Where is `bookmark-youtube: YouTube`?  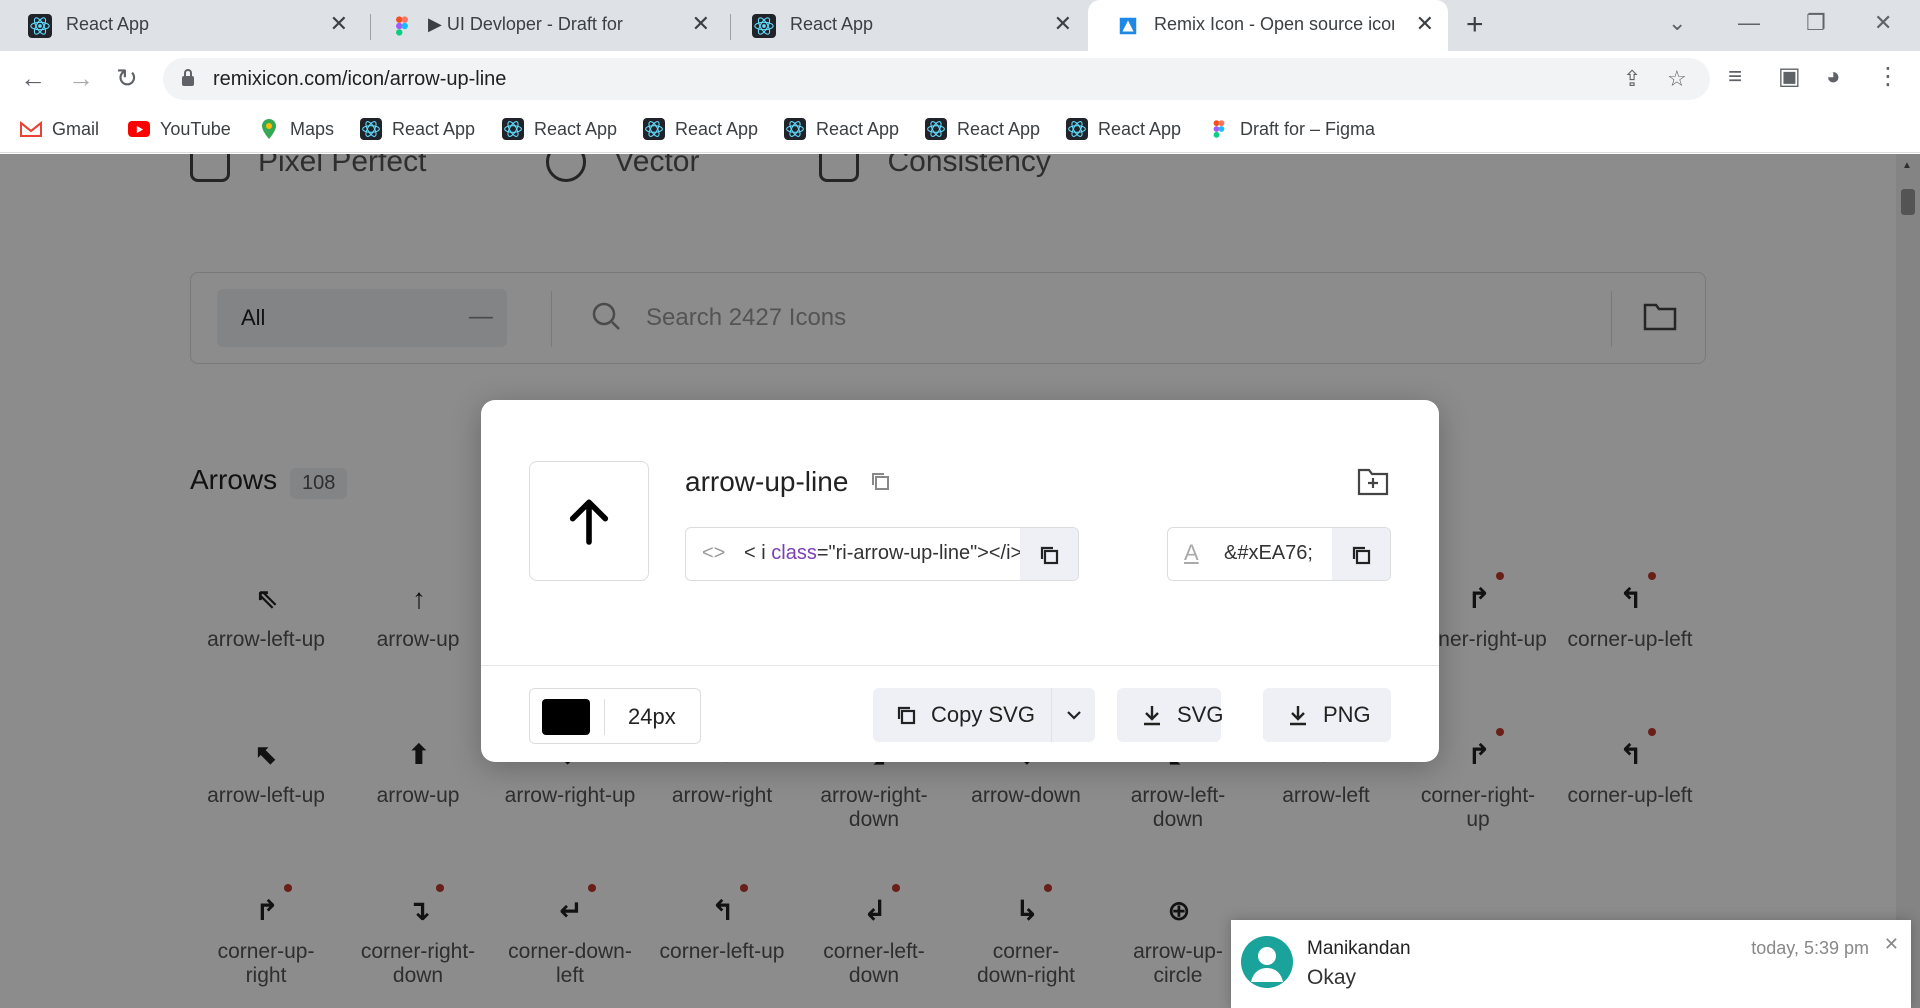 bookmark-youtube: YouTube is located at coordinates (179, 129).